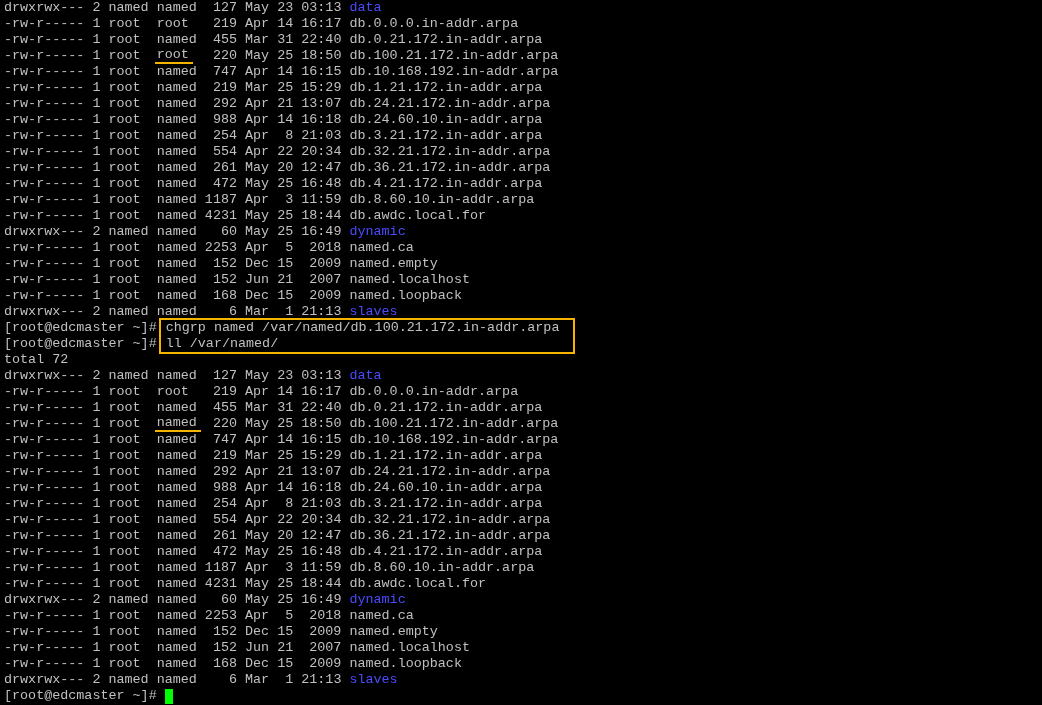  What do you see at coordinates (285, 312) in the screenshot?
I see `date-day: 1` at bounding box center [285, 312].